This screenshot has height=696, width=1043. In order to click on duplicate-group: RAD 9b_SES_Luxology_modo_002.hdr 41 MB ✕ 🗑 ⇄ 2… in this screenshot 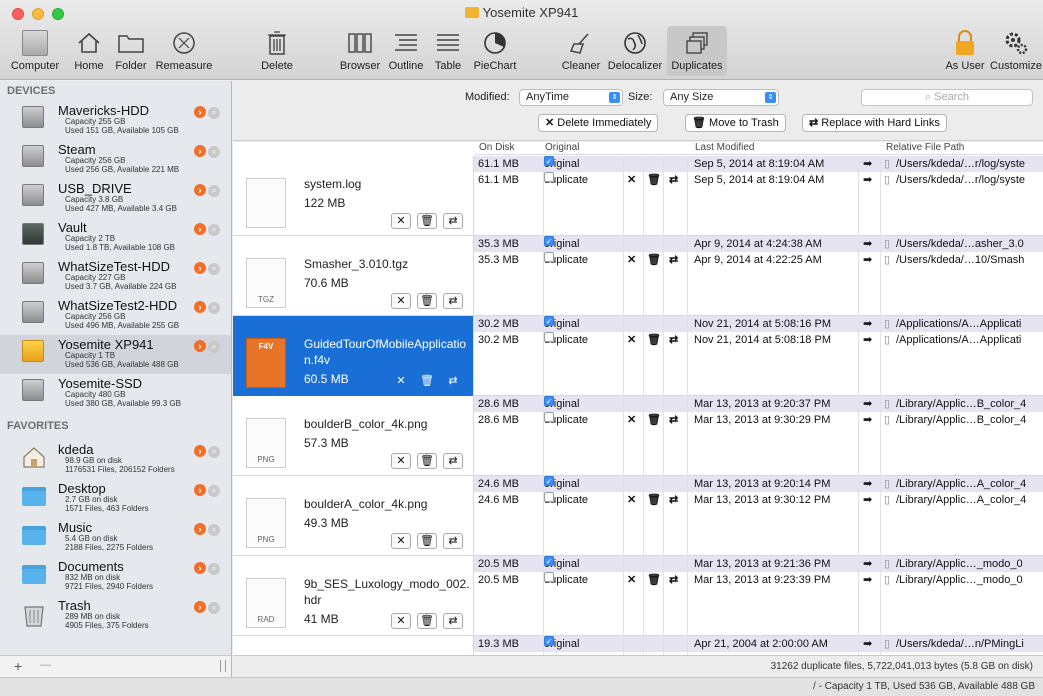, I will do `click(638, 596)`.